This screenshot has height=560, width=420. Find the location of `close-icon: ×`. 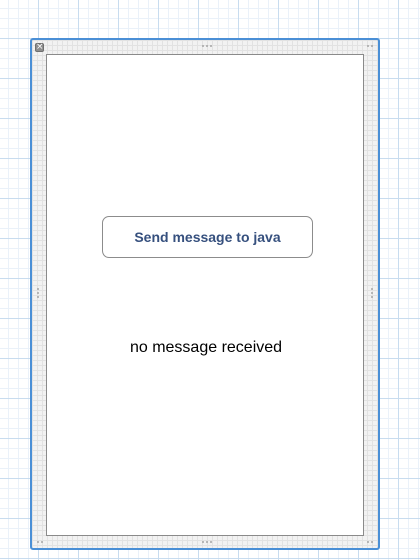

close-icon: × is located at coordinates (39, 47).